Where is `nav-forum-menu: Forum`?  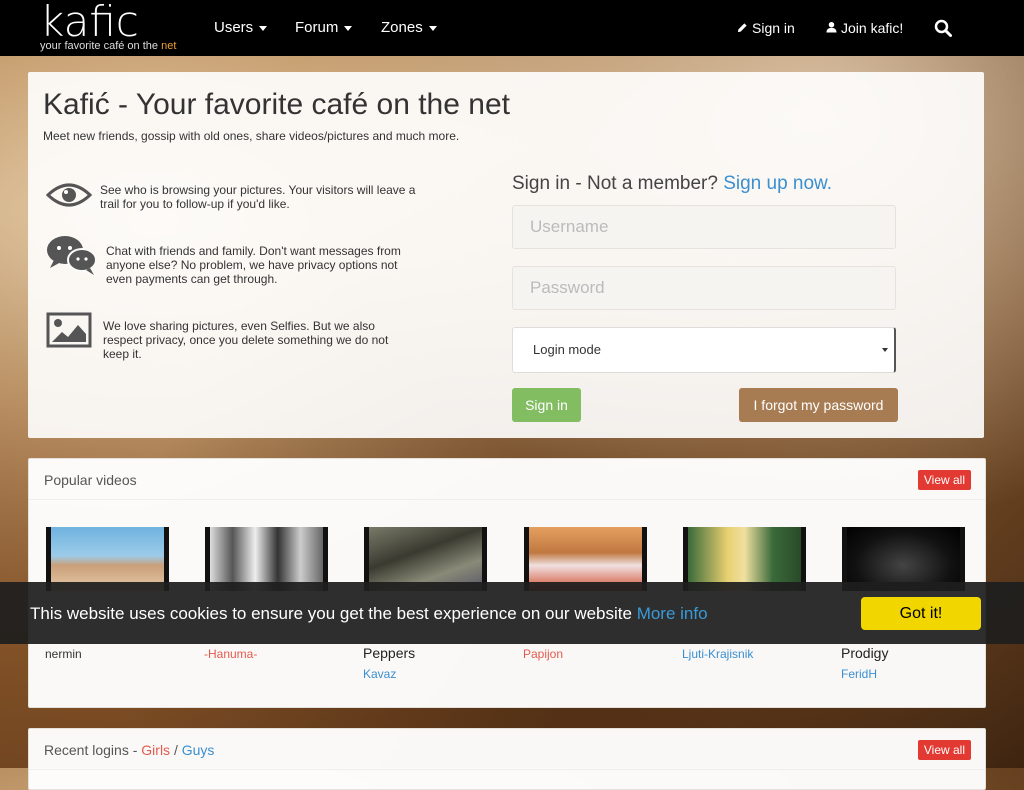
nav-forum-menu: Forum is located at coordinates (324, 28).